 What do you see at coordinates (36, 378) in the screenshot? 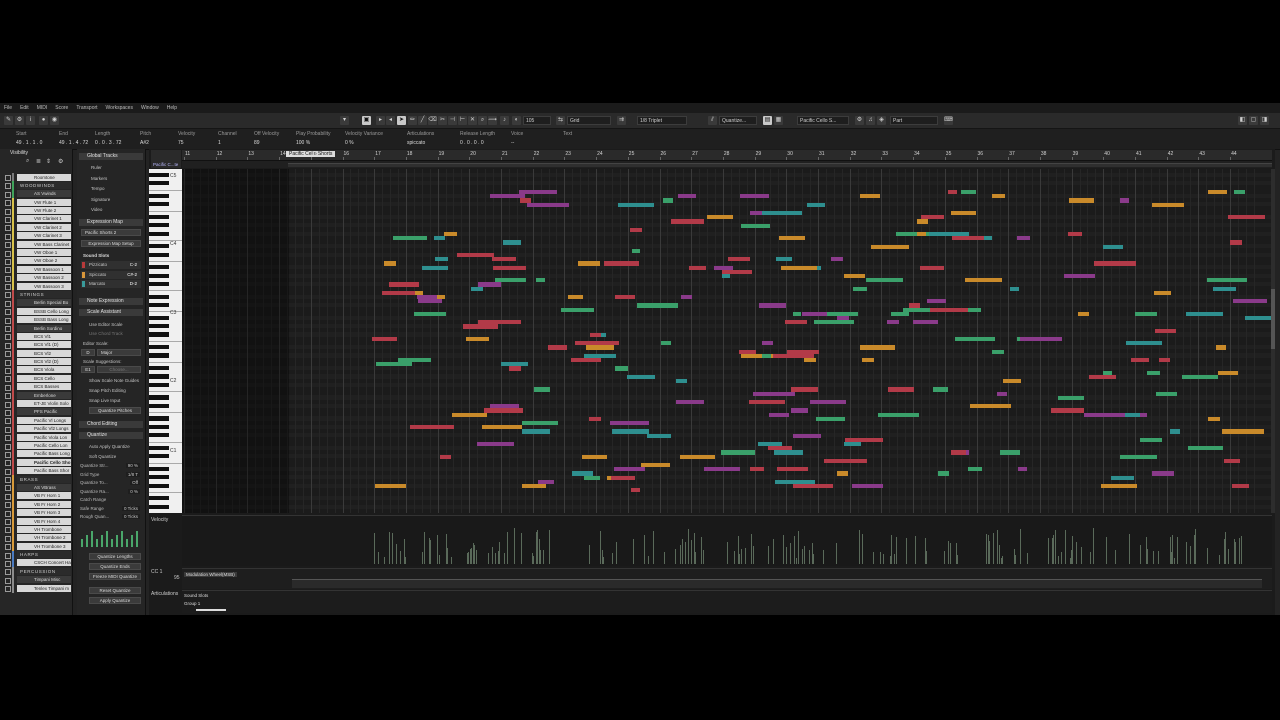
I see `visibility-track-row: BCS Cello` at bounding box center [36, 378].